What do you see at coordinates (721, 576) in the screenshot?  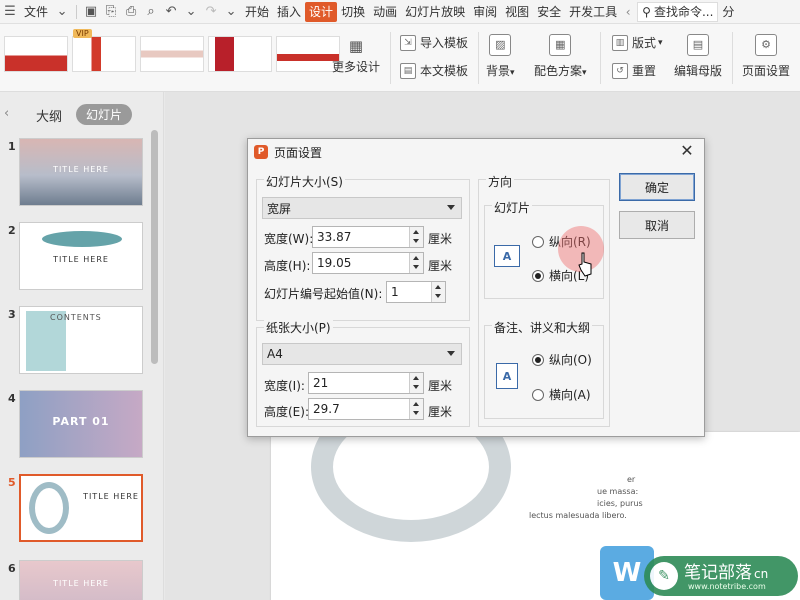 I see `site-badge: ✎ 笔记部落 cn www.notetribe.com` at bounding box center [721, 576].